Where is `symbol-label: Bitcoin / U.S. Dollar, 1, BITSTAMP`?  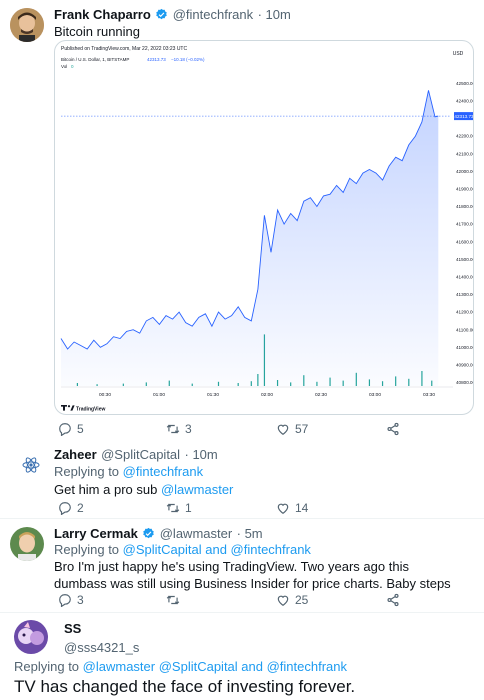 symbol-label: Bitcoin / U.S. Dollar, 1, BITSTAMP is located at coordinates (95, 59).